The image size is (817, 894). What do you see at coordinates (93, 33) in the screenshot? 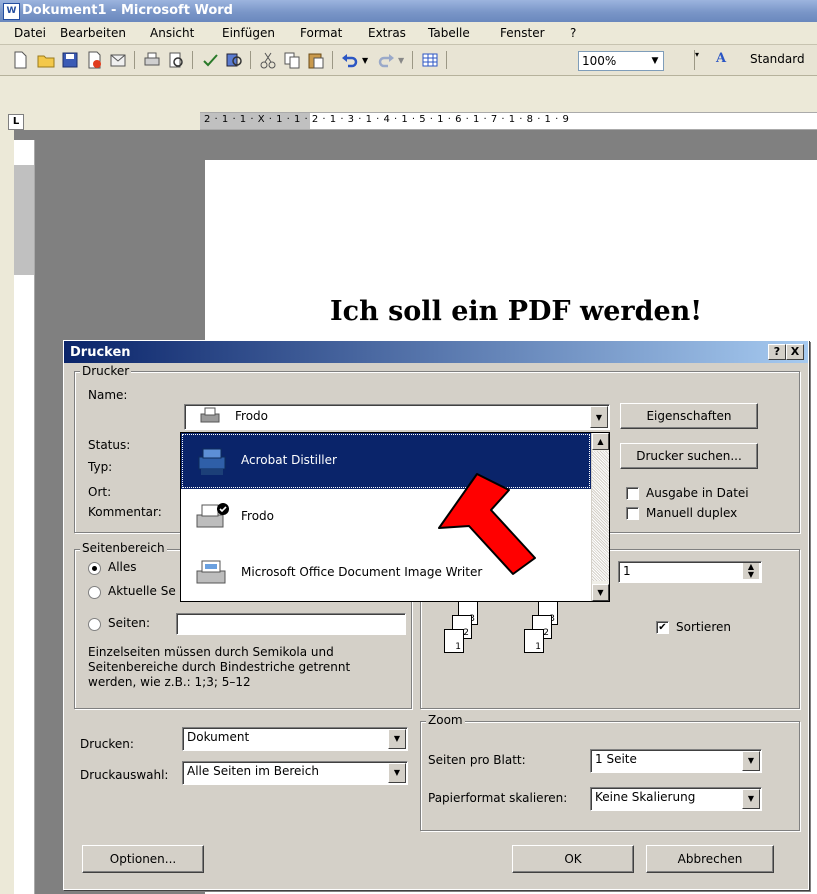
I see `menu-bearbeiten: Bearbeiten` at bounding box center [93, 33].